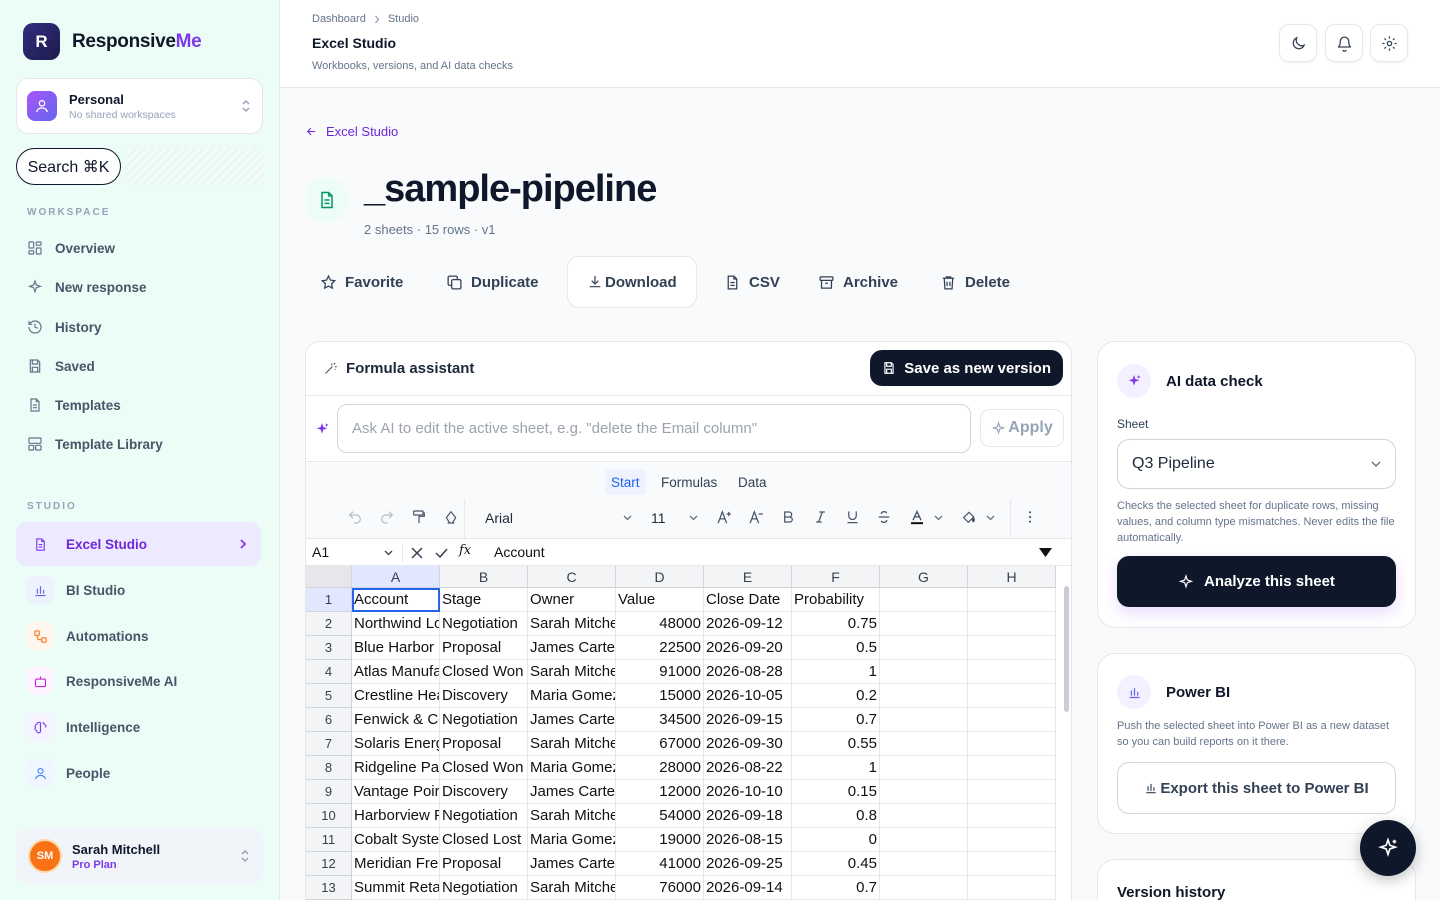 The height and width of the screenshot is (900, 1440). What do you see at coordinates (355, 517) in the screenshot?
I see `undo-icon` at bounding box center [355, 517].